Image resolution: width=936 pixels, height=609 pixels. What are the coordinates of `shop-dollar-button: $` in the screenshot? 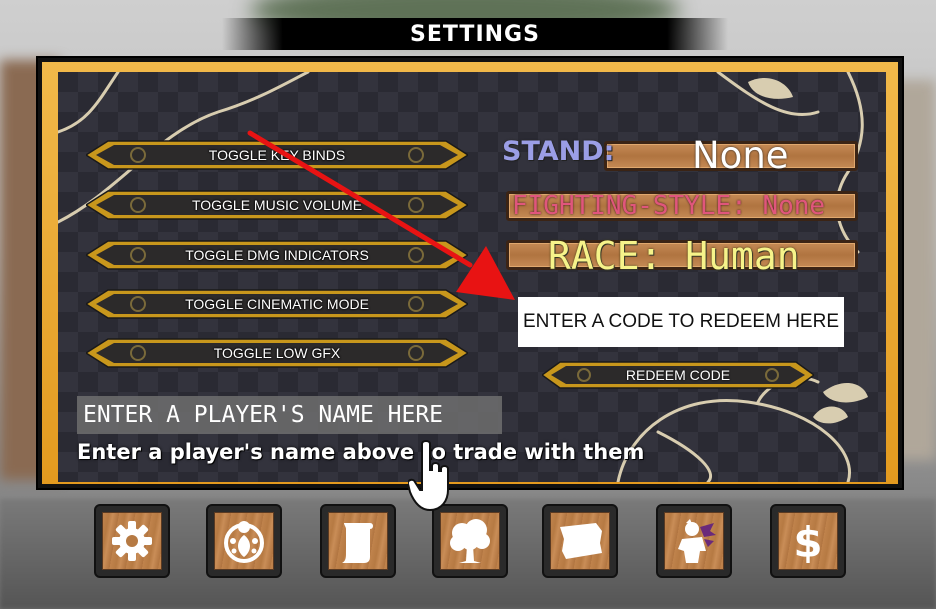 It's located at (808, 541).